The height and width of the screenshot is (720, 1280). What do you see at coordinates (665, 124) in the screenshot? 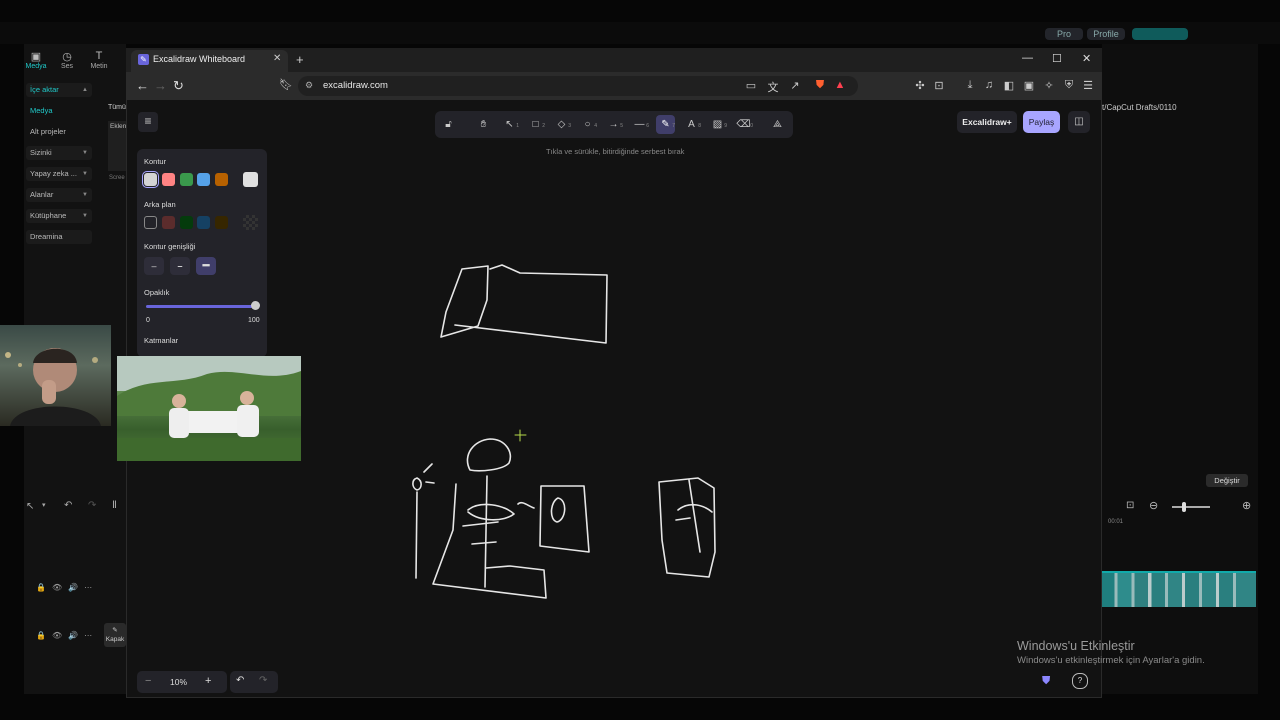
I see `tool-pencil: ✎ 7` at bounding box center [665, 124].